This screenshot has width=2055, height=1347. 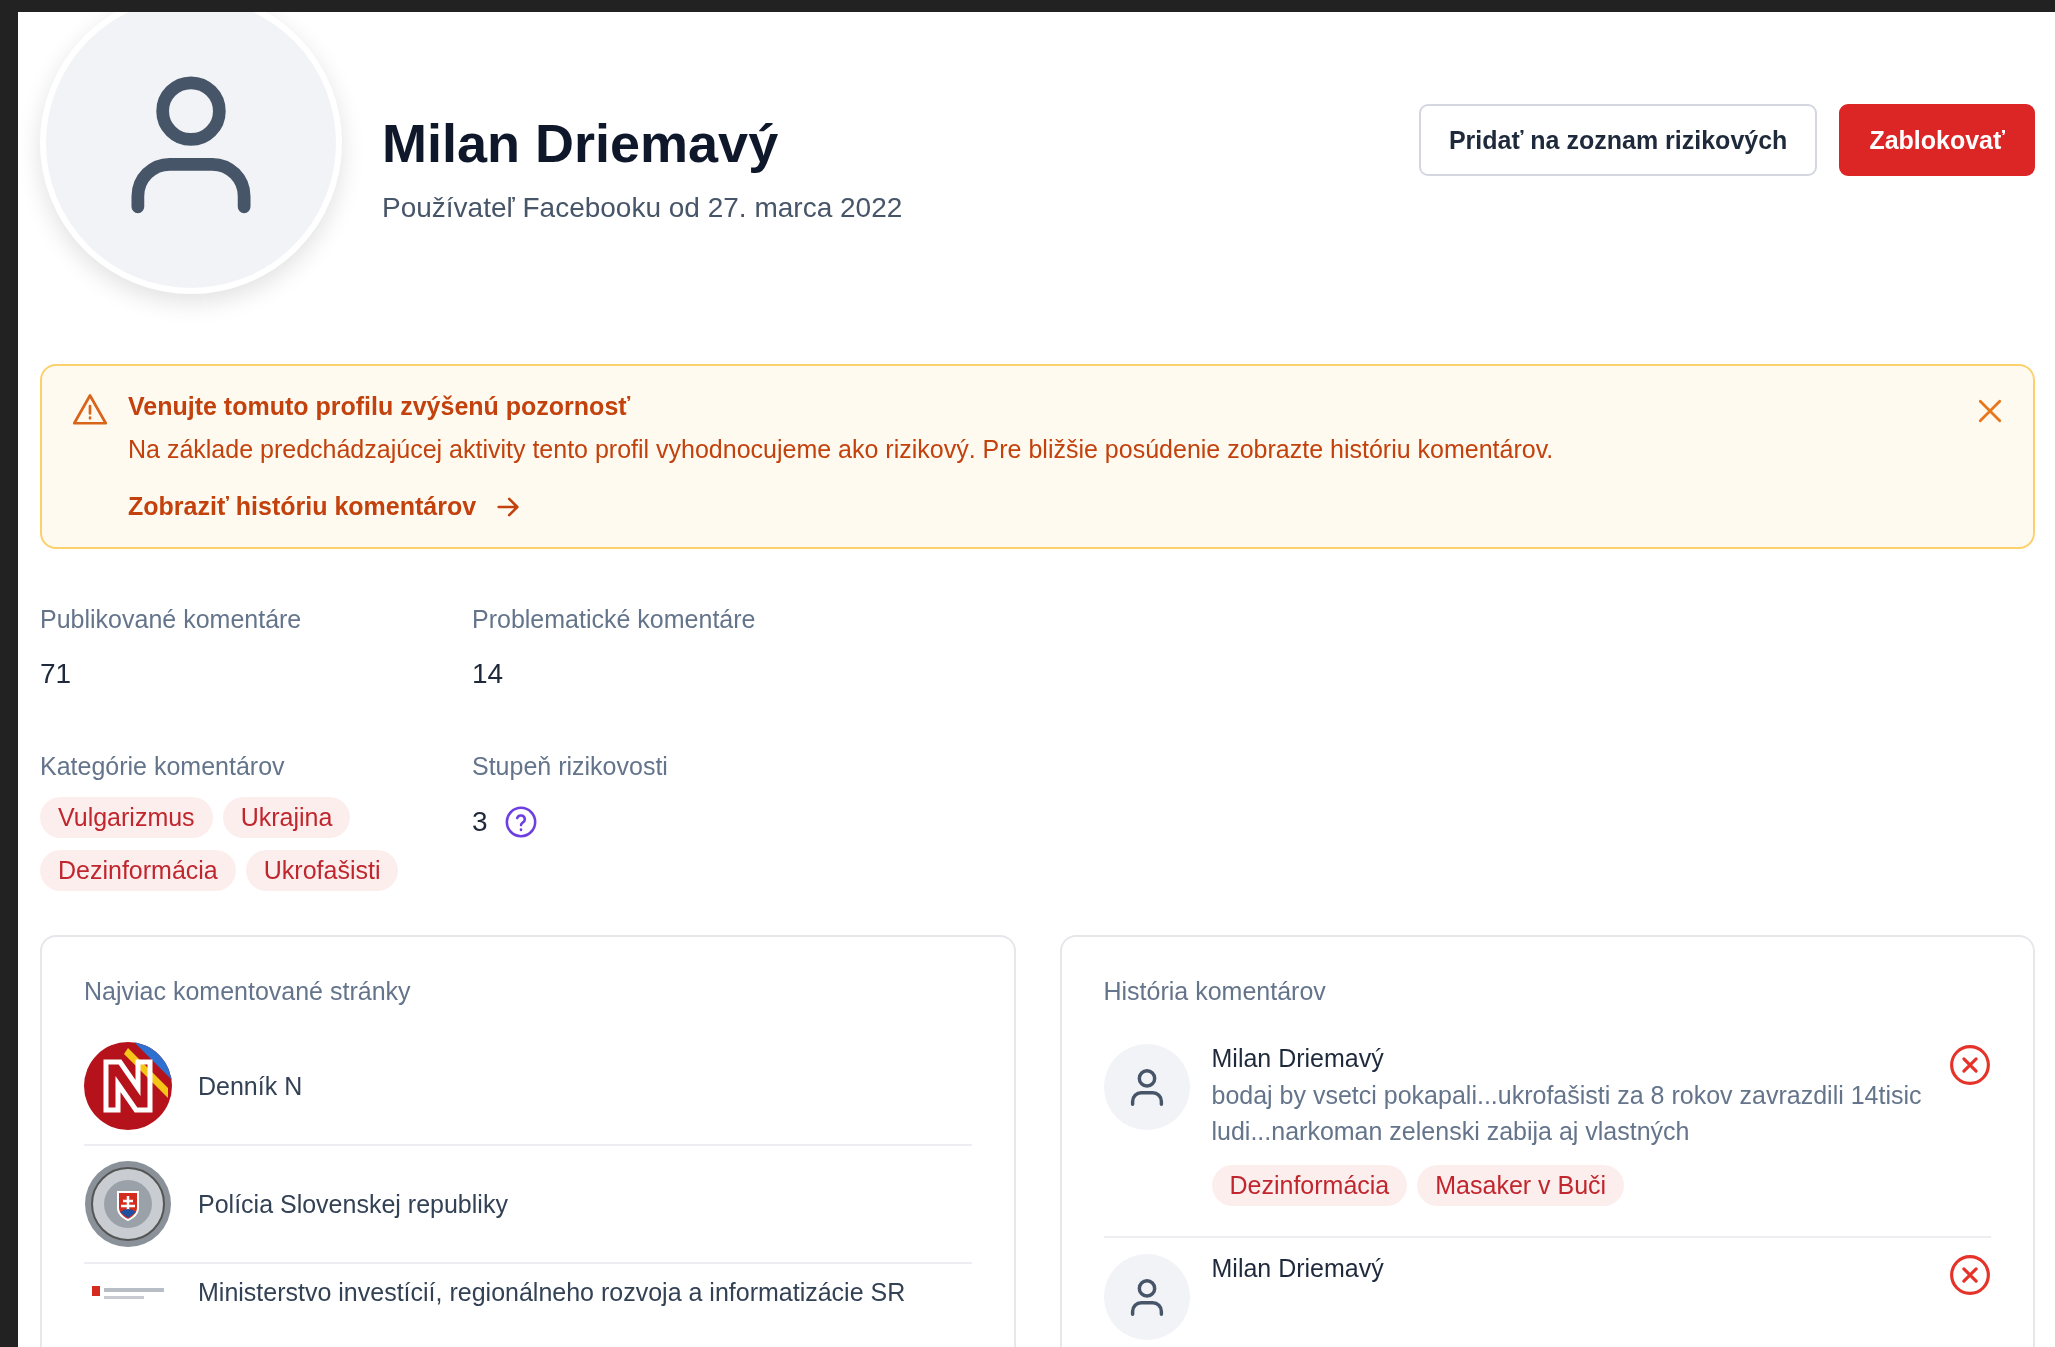 I want to click on stat-value: 71, so click(x=56, y=674).